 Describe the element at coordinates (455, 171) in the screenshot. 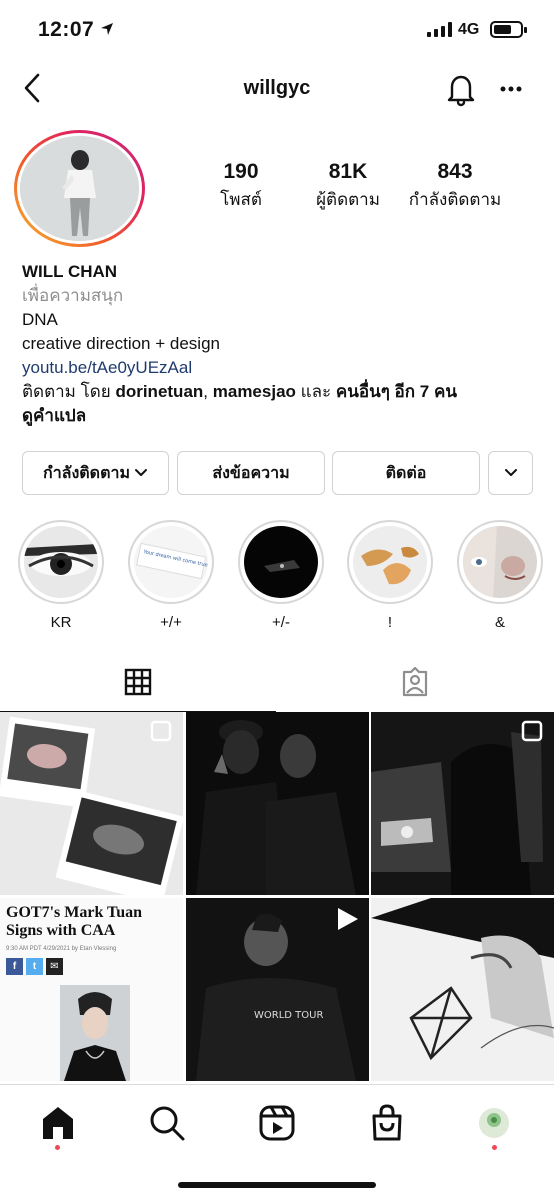

I see `stat-value: 843` at that location.